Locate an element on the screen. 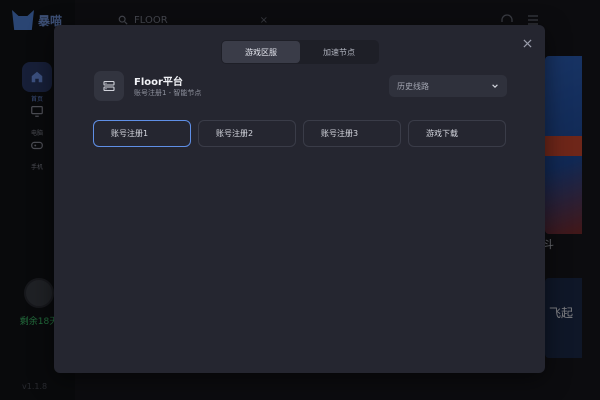 This screenshot has height=400, width=600. tab-game-server: 游戏区服 is located at coordinates (261, 52).